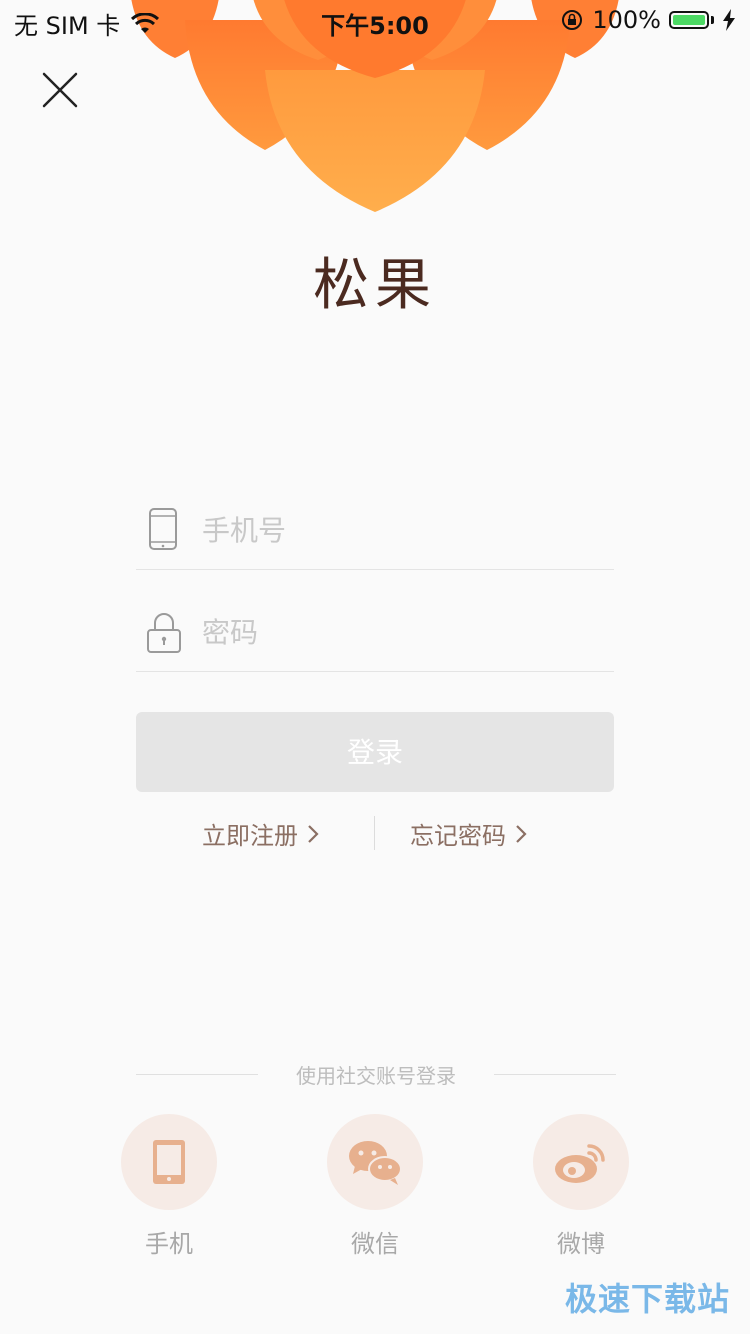 The width and height of the screenshot is (750, 1334). What do you see at coordinates (555, 1074) in the screenshot?
I see `divider-right` at bounding box center [555, 1074].